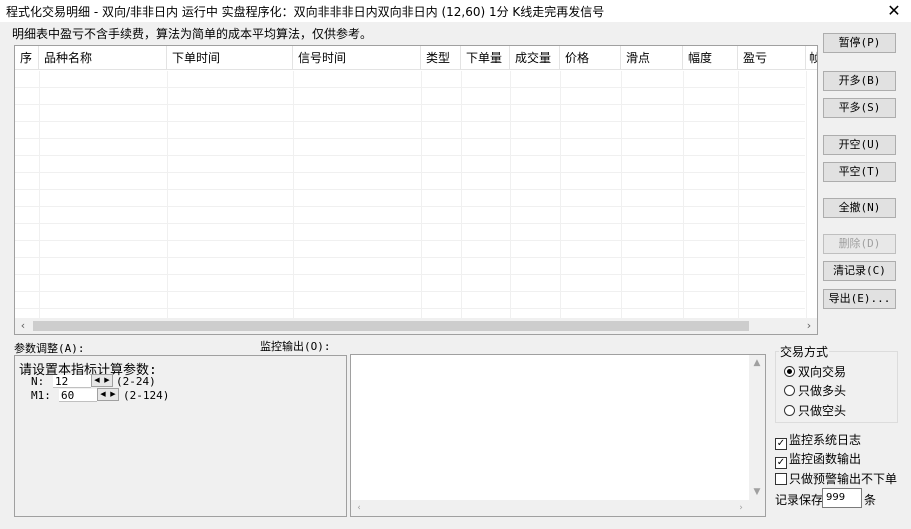 The width and height of the screenshot is (911, 529). Describe the element at coordinates (441, 58) in the screenshot. I see `column-header-type: 类型` at that location.